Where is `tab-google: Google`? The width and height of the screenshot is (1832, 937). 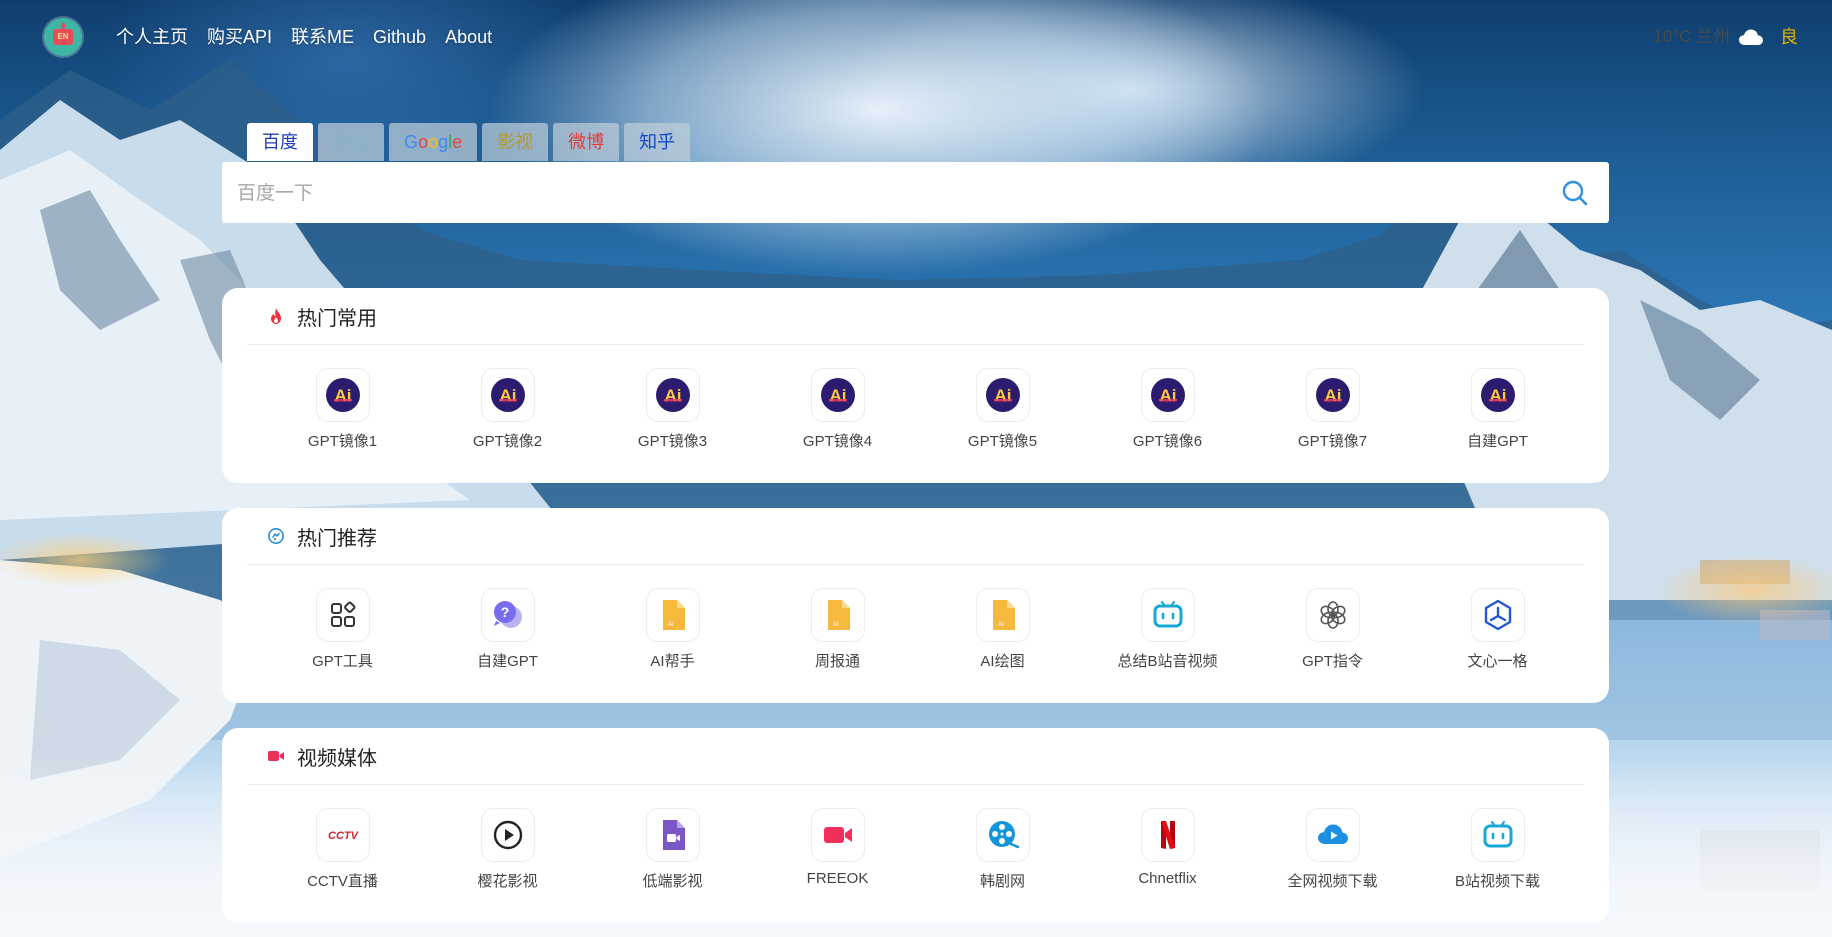 tab-google: Google is located at coordinates (433, 142).